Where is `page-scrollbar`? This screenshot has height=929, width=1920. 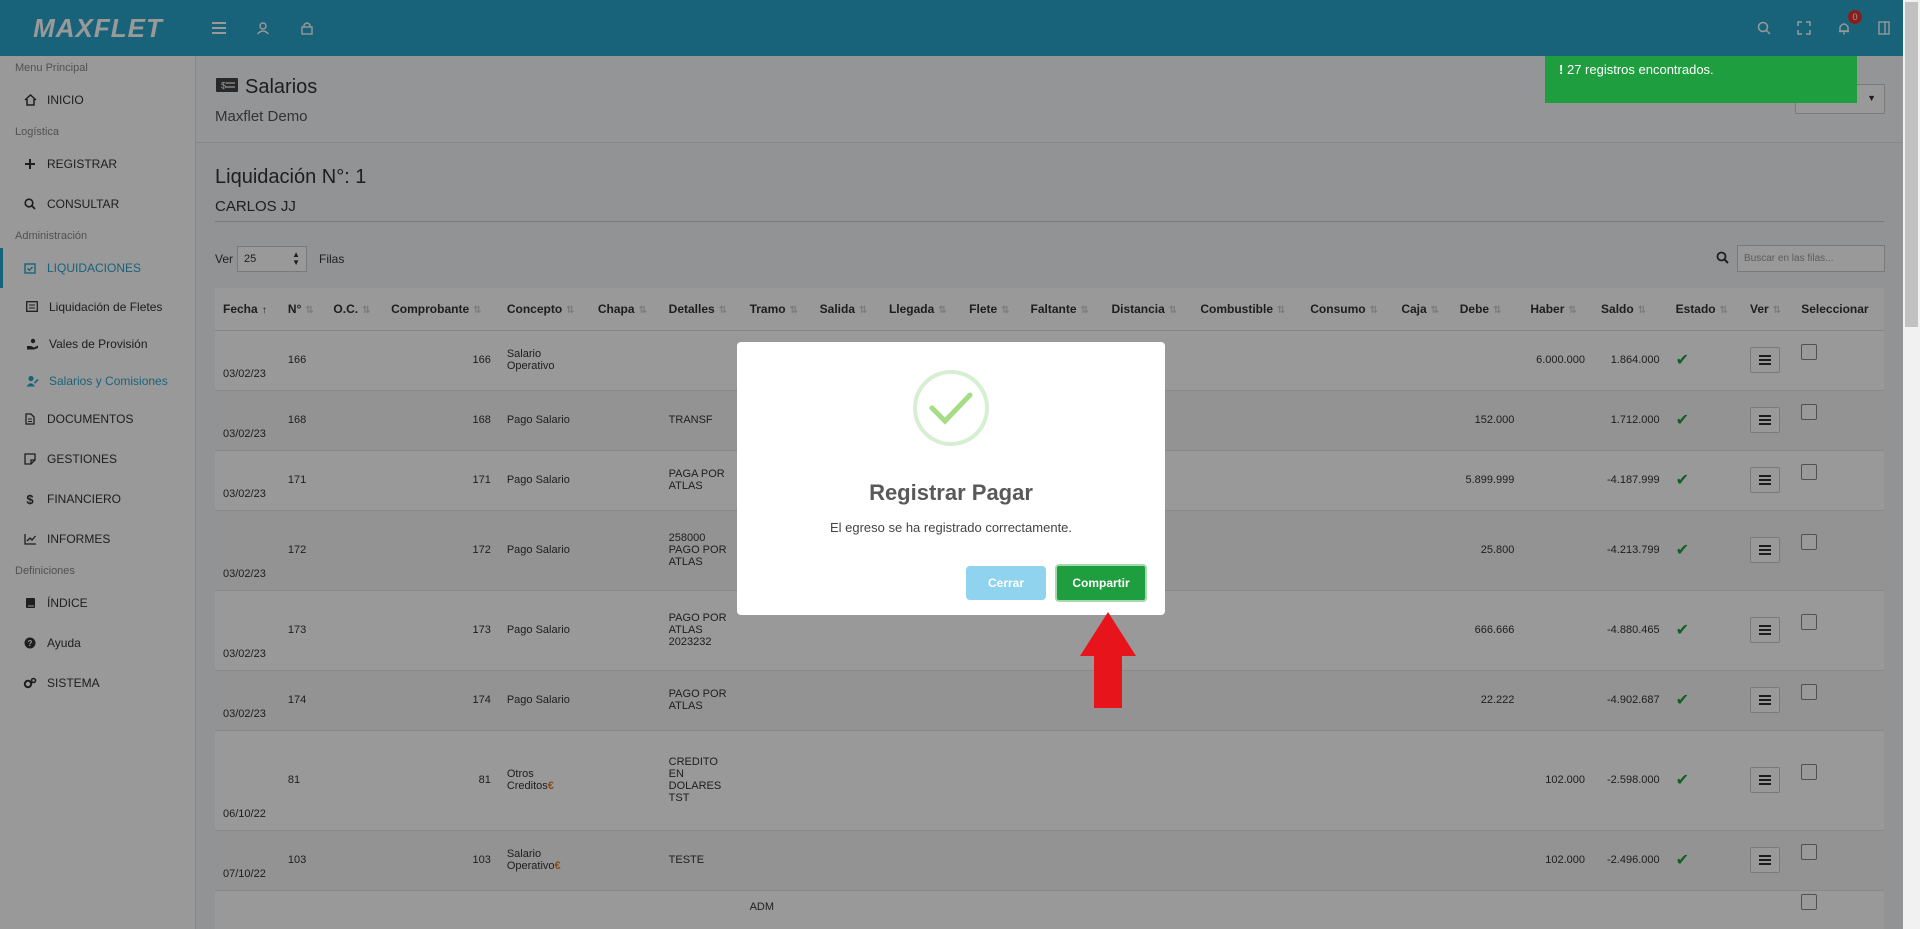
page-scrollbar is located at coordinates (1911, 464).